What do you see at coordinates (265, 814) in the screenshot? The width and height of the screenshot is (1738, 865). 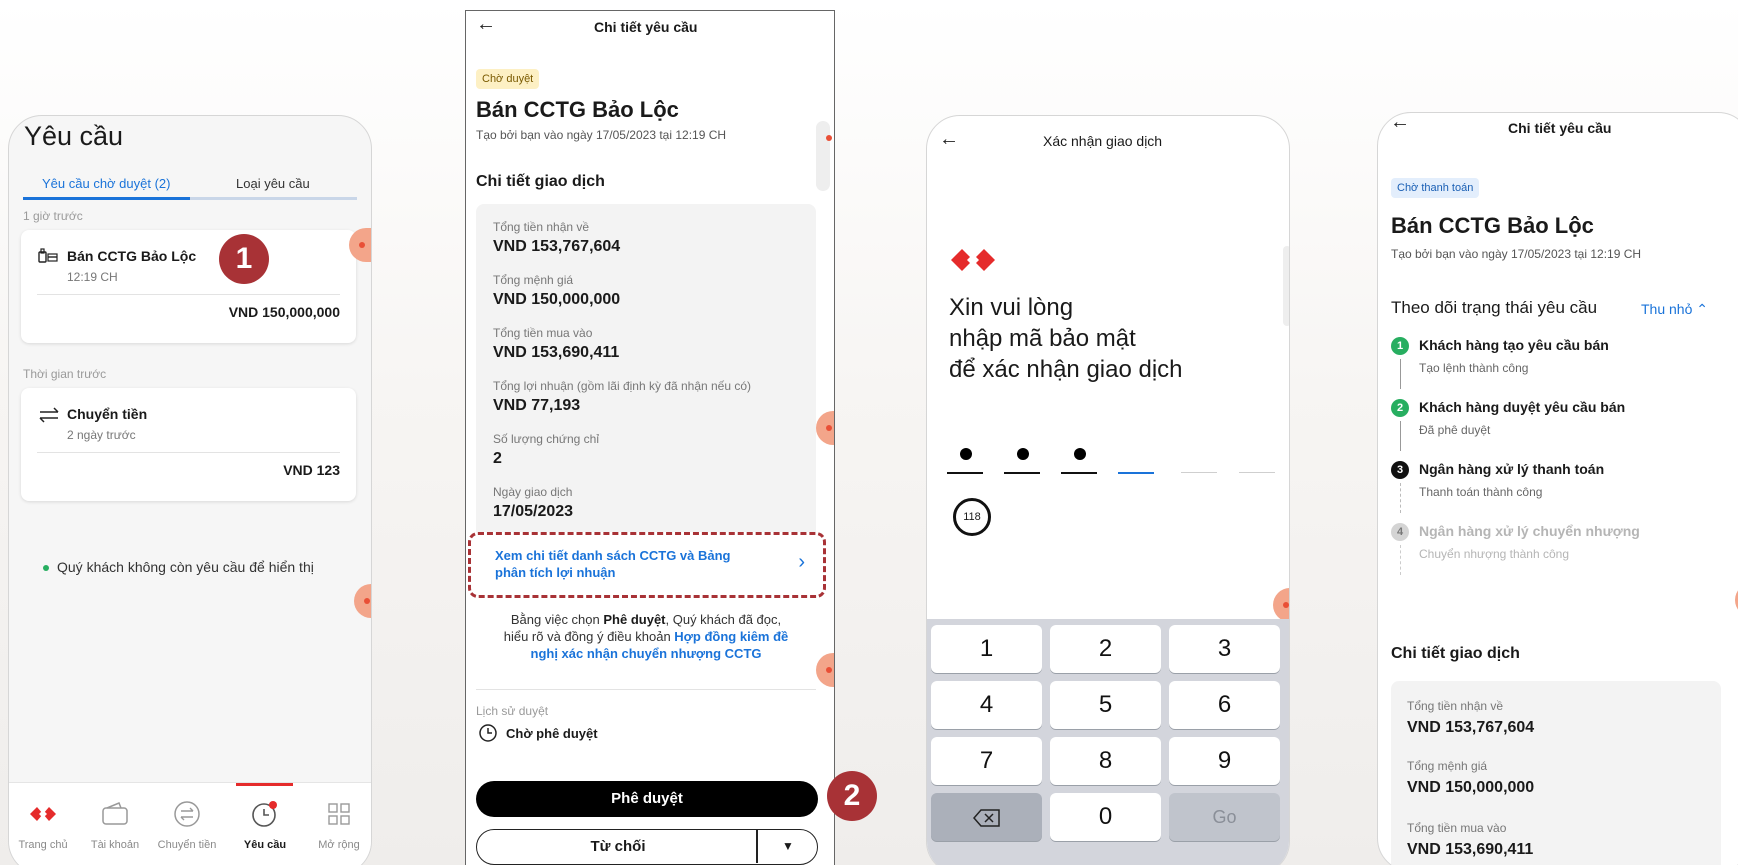 I see `clock-icon` at bounding box center [265, 814].